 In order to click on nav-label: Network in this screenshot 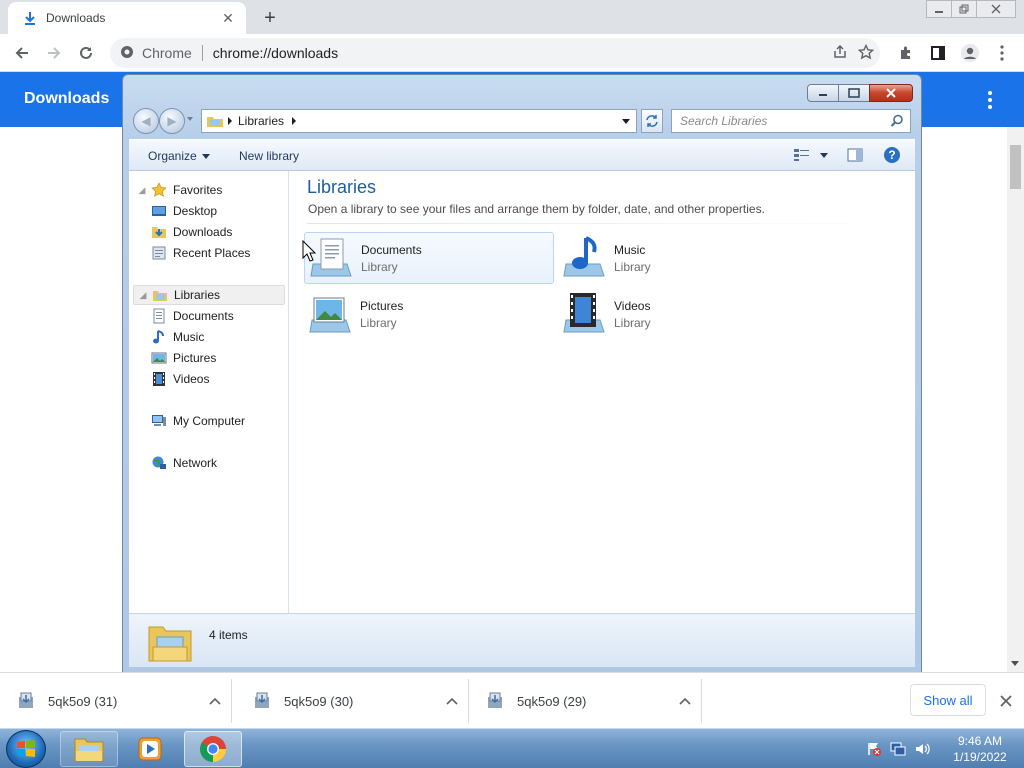, I will do `click(195, 463)`.